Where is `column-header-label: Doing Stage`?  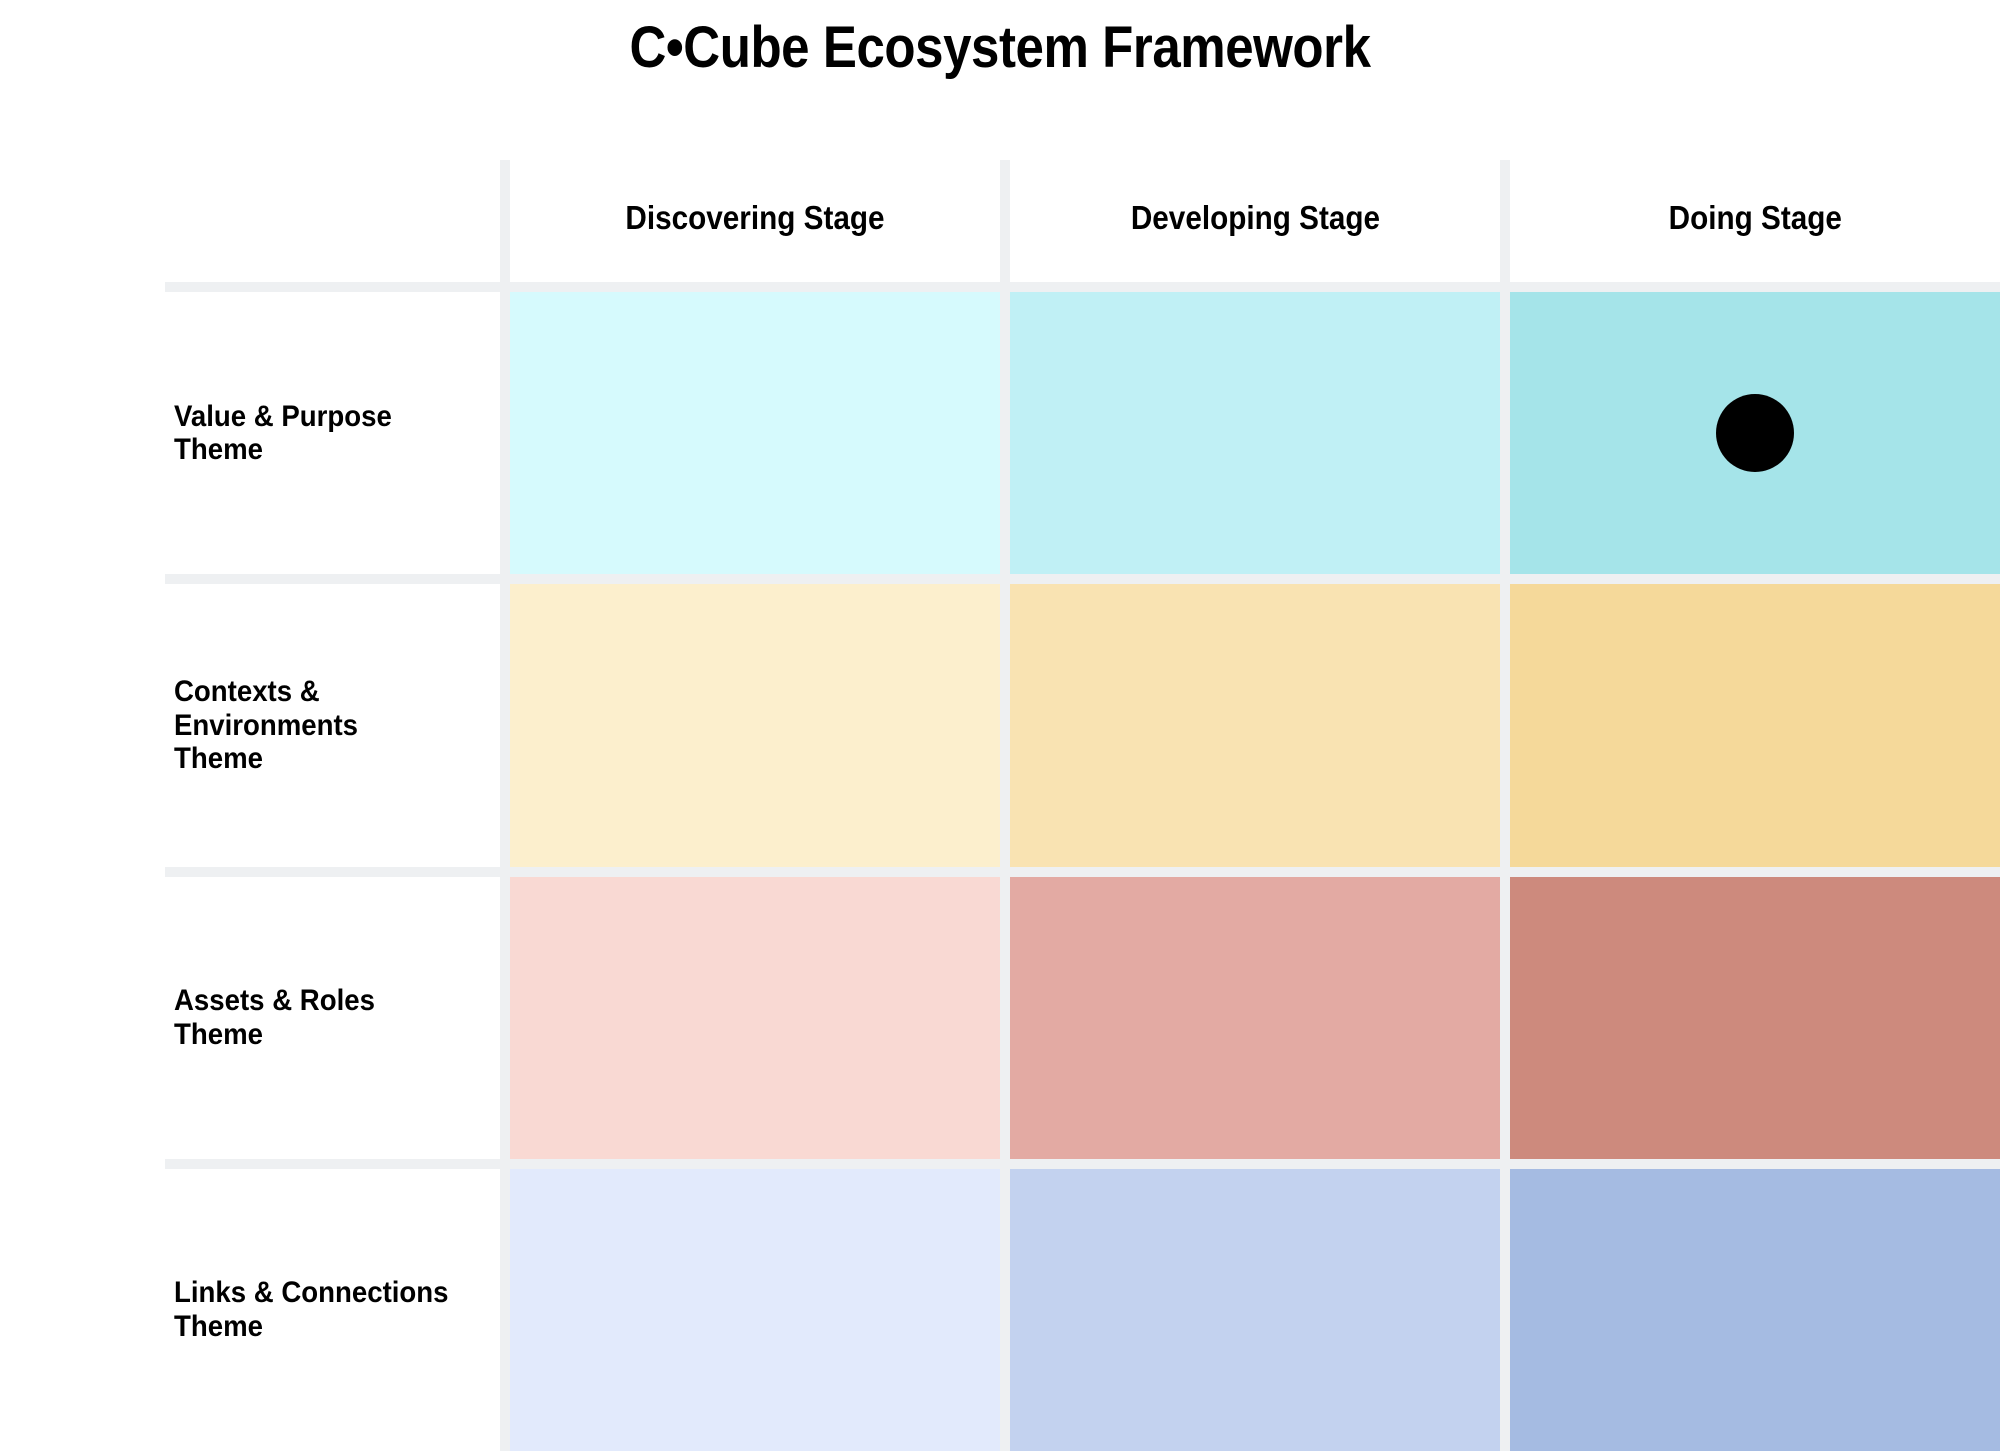 column-header-label: Doing Stage is located at coordinates (1755, 217).